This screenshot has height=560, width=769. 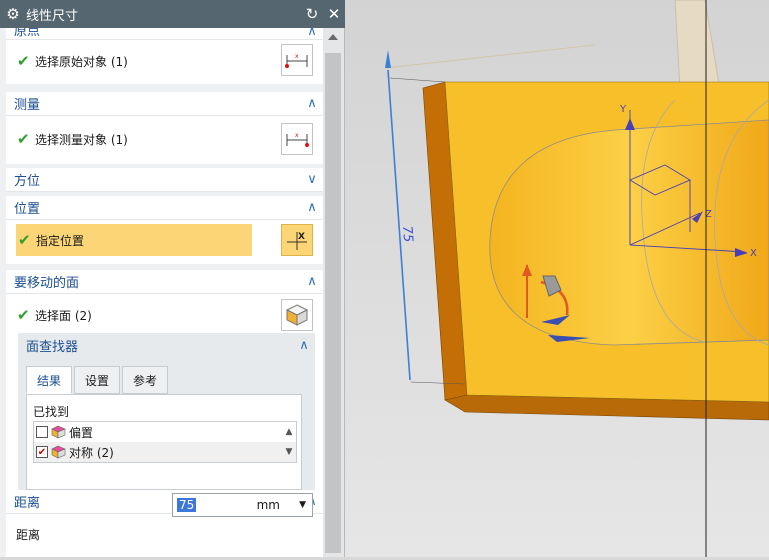 I want to click on symmetric-face-icon, so click(x=58, y=452).